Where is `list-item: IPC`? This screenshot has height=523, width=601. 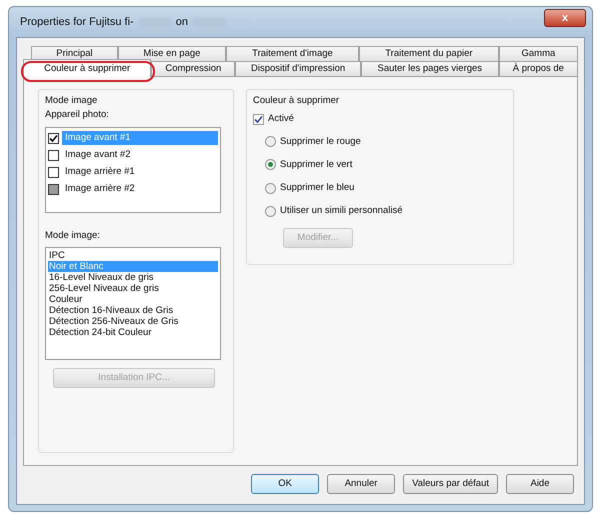 list-item: IPC is located at coordinates (133, 255).